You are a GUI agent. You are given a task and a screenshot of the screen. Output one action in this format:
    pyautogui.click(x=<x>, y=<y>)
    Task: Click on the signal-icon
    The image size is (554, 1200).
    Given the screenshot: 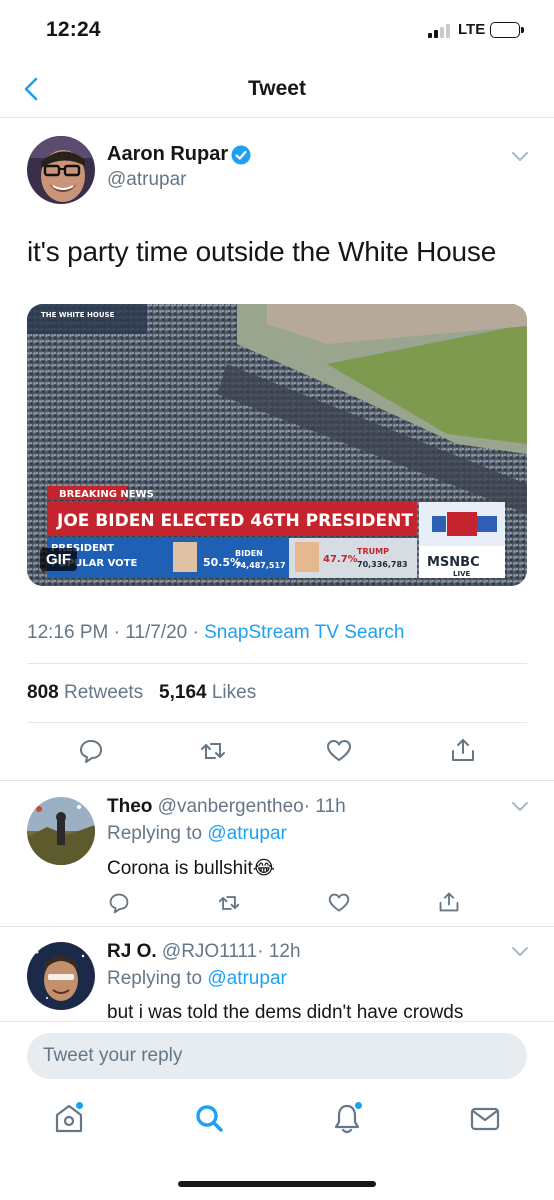 What is the action you would take?
    pyautogui.click(x=441, y=31)
    